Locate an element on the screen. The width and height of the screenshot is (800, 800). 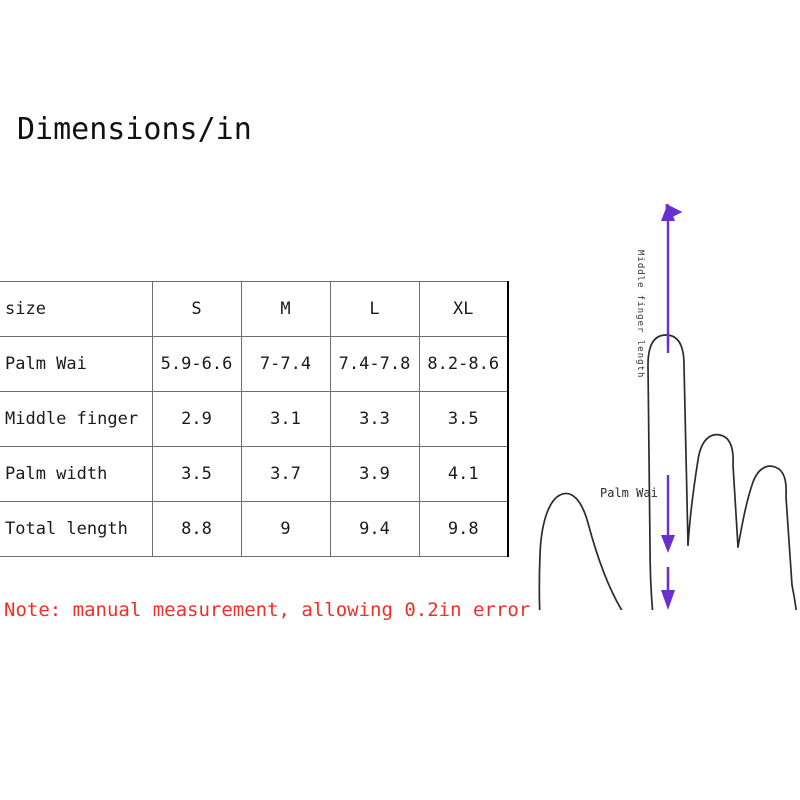
cell-palm-wai-xl: 8.2-8.6 is located at coordinates (464, 364).